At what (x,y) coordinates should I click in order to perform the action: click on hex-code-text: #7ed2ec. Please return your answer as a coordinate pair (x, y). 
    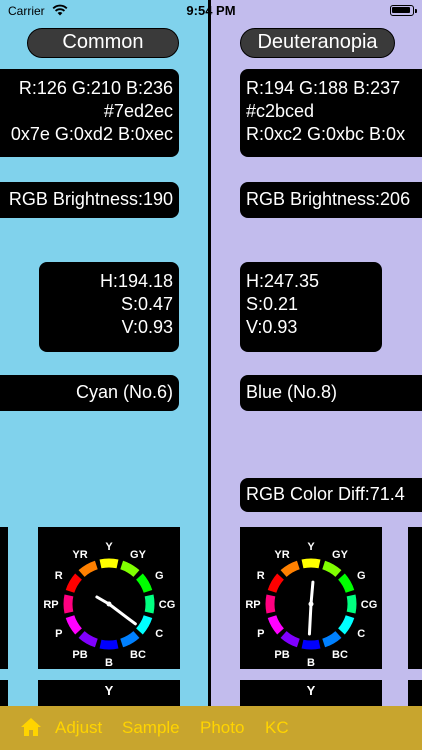
    Looking at the image, I should click on (138, 111).